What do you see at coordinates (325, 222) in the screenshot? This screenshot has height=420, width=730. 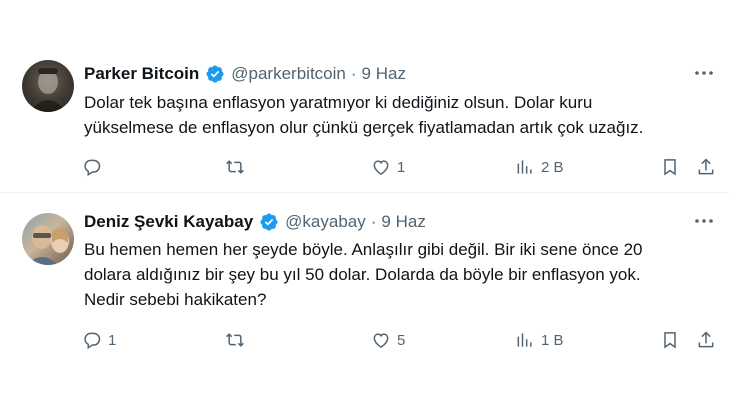 I see `author-handle: @kayabay` at bounding box center [325, 222].